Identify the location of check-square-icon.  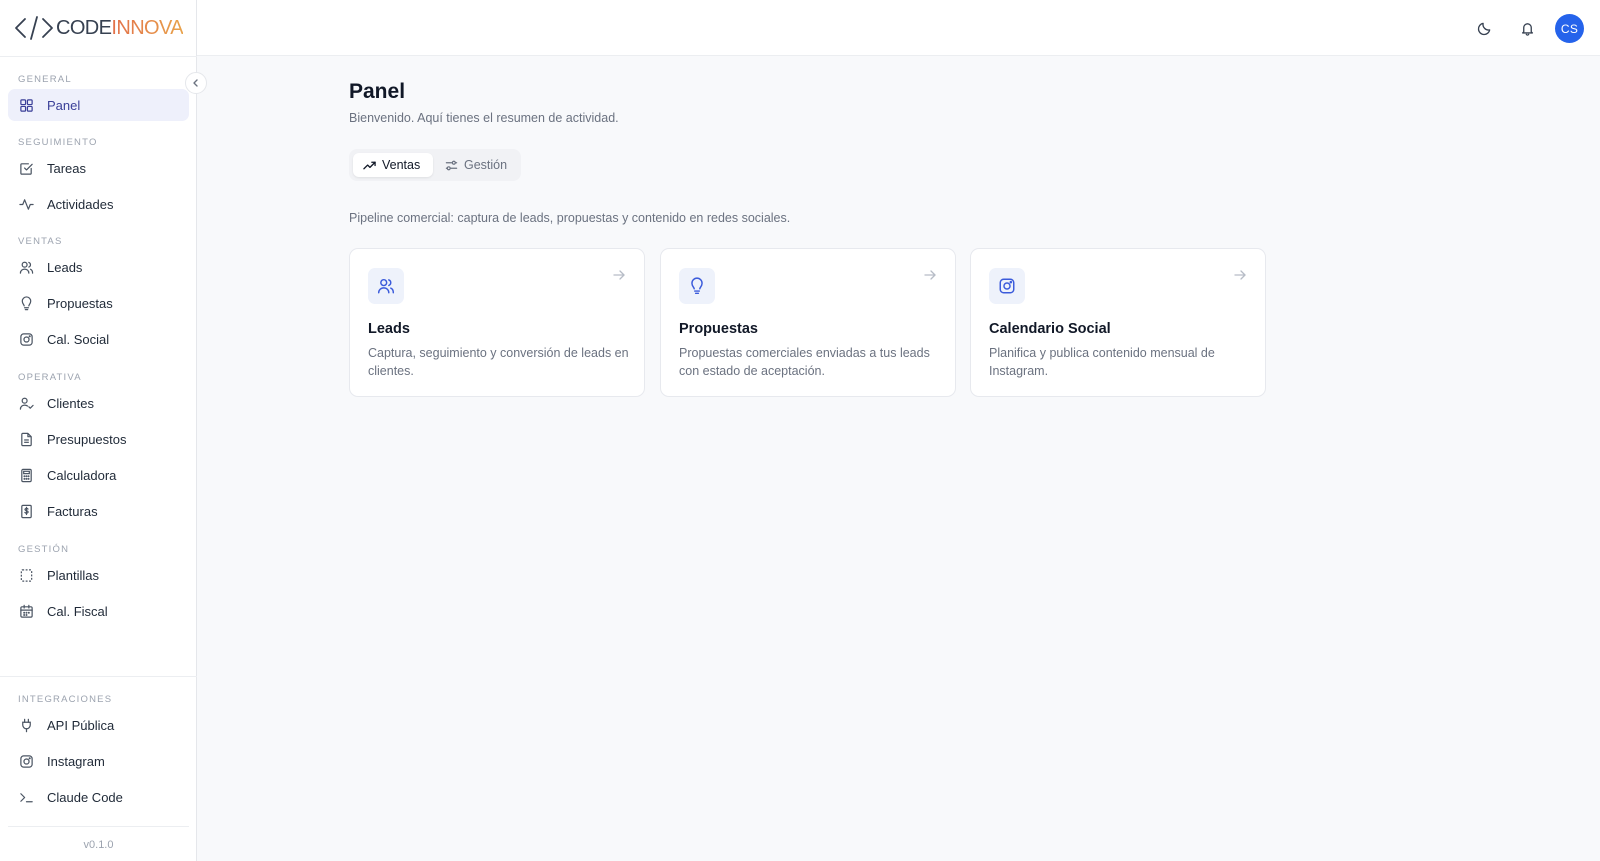
(26, 168).